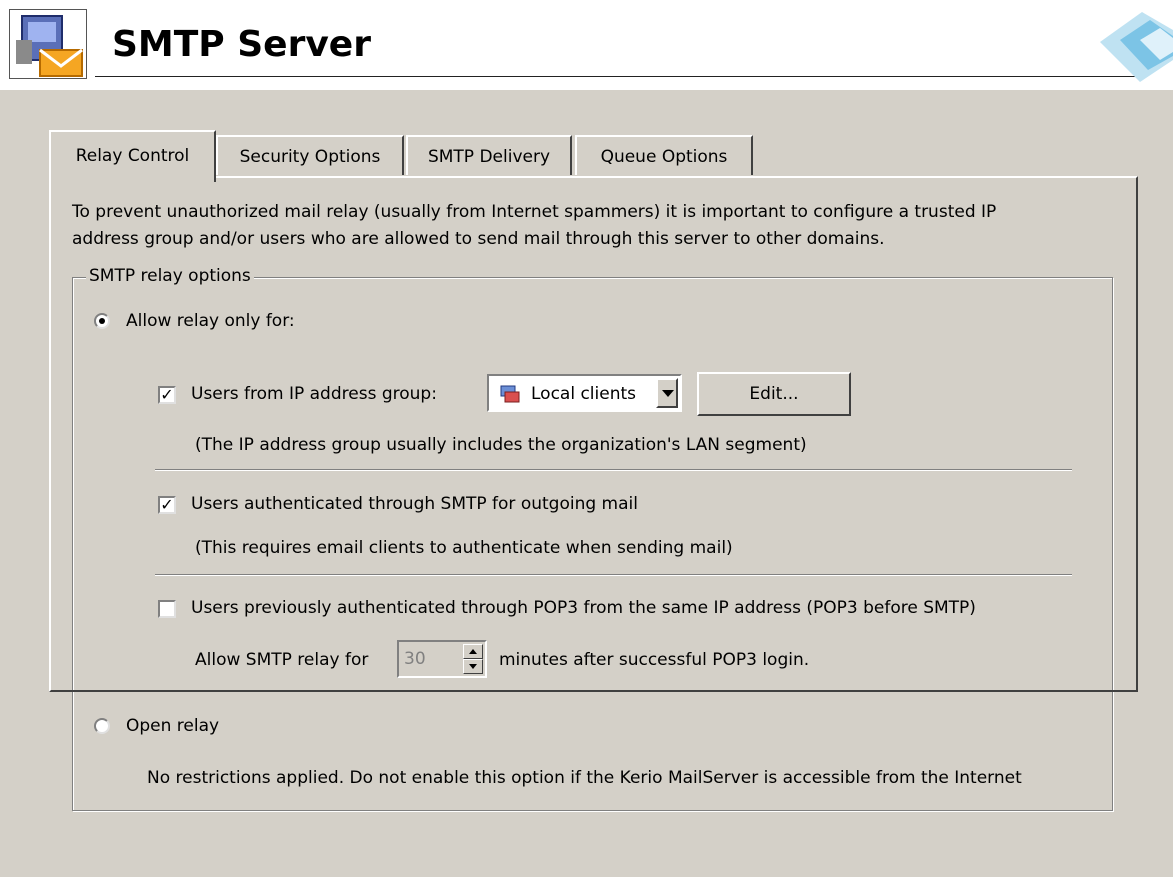  Describe the element at coordinates (489, 155) in the screenshot. I see `tab-smtp-delivery: SMTP Delivery` at that location.